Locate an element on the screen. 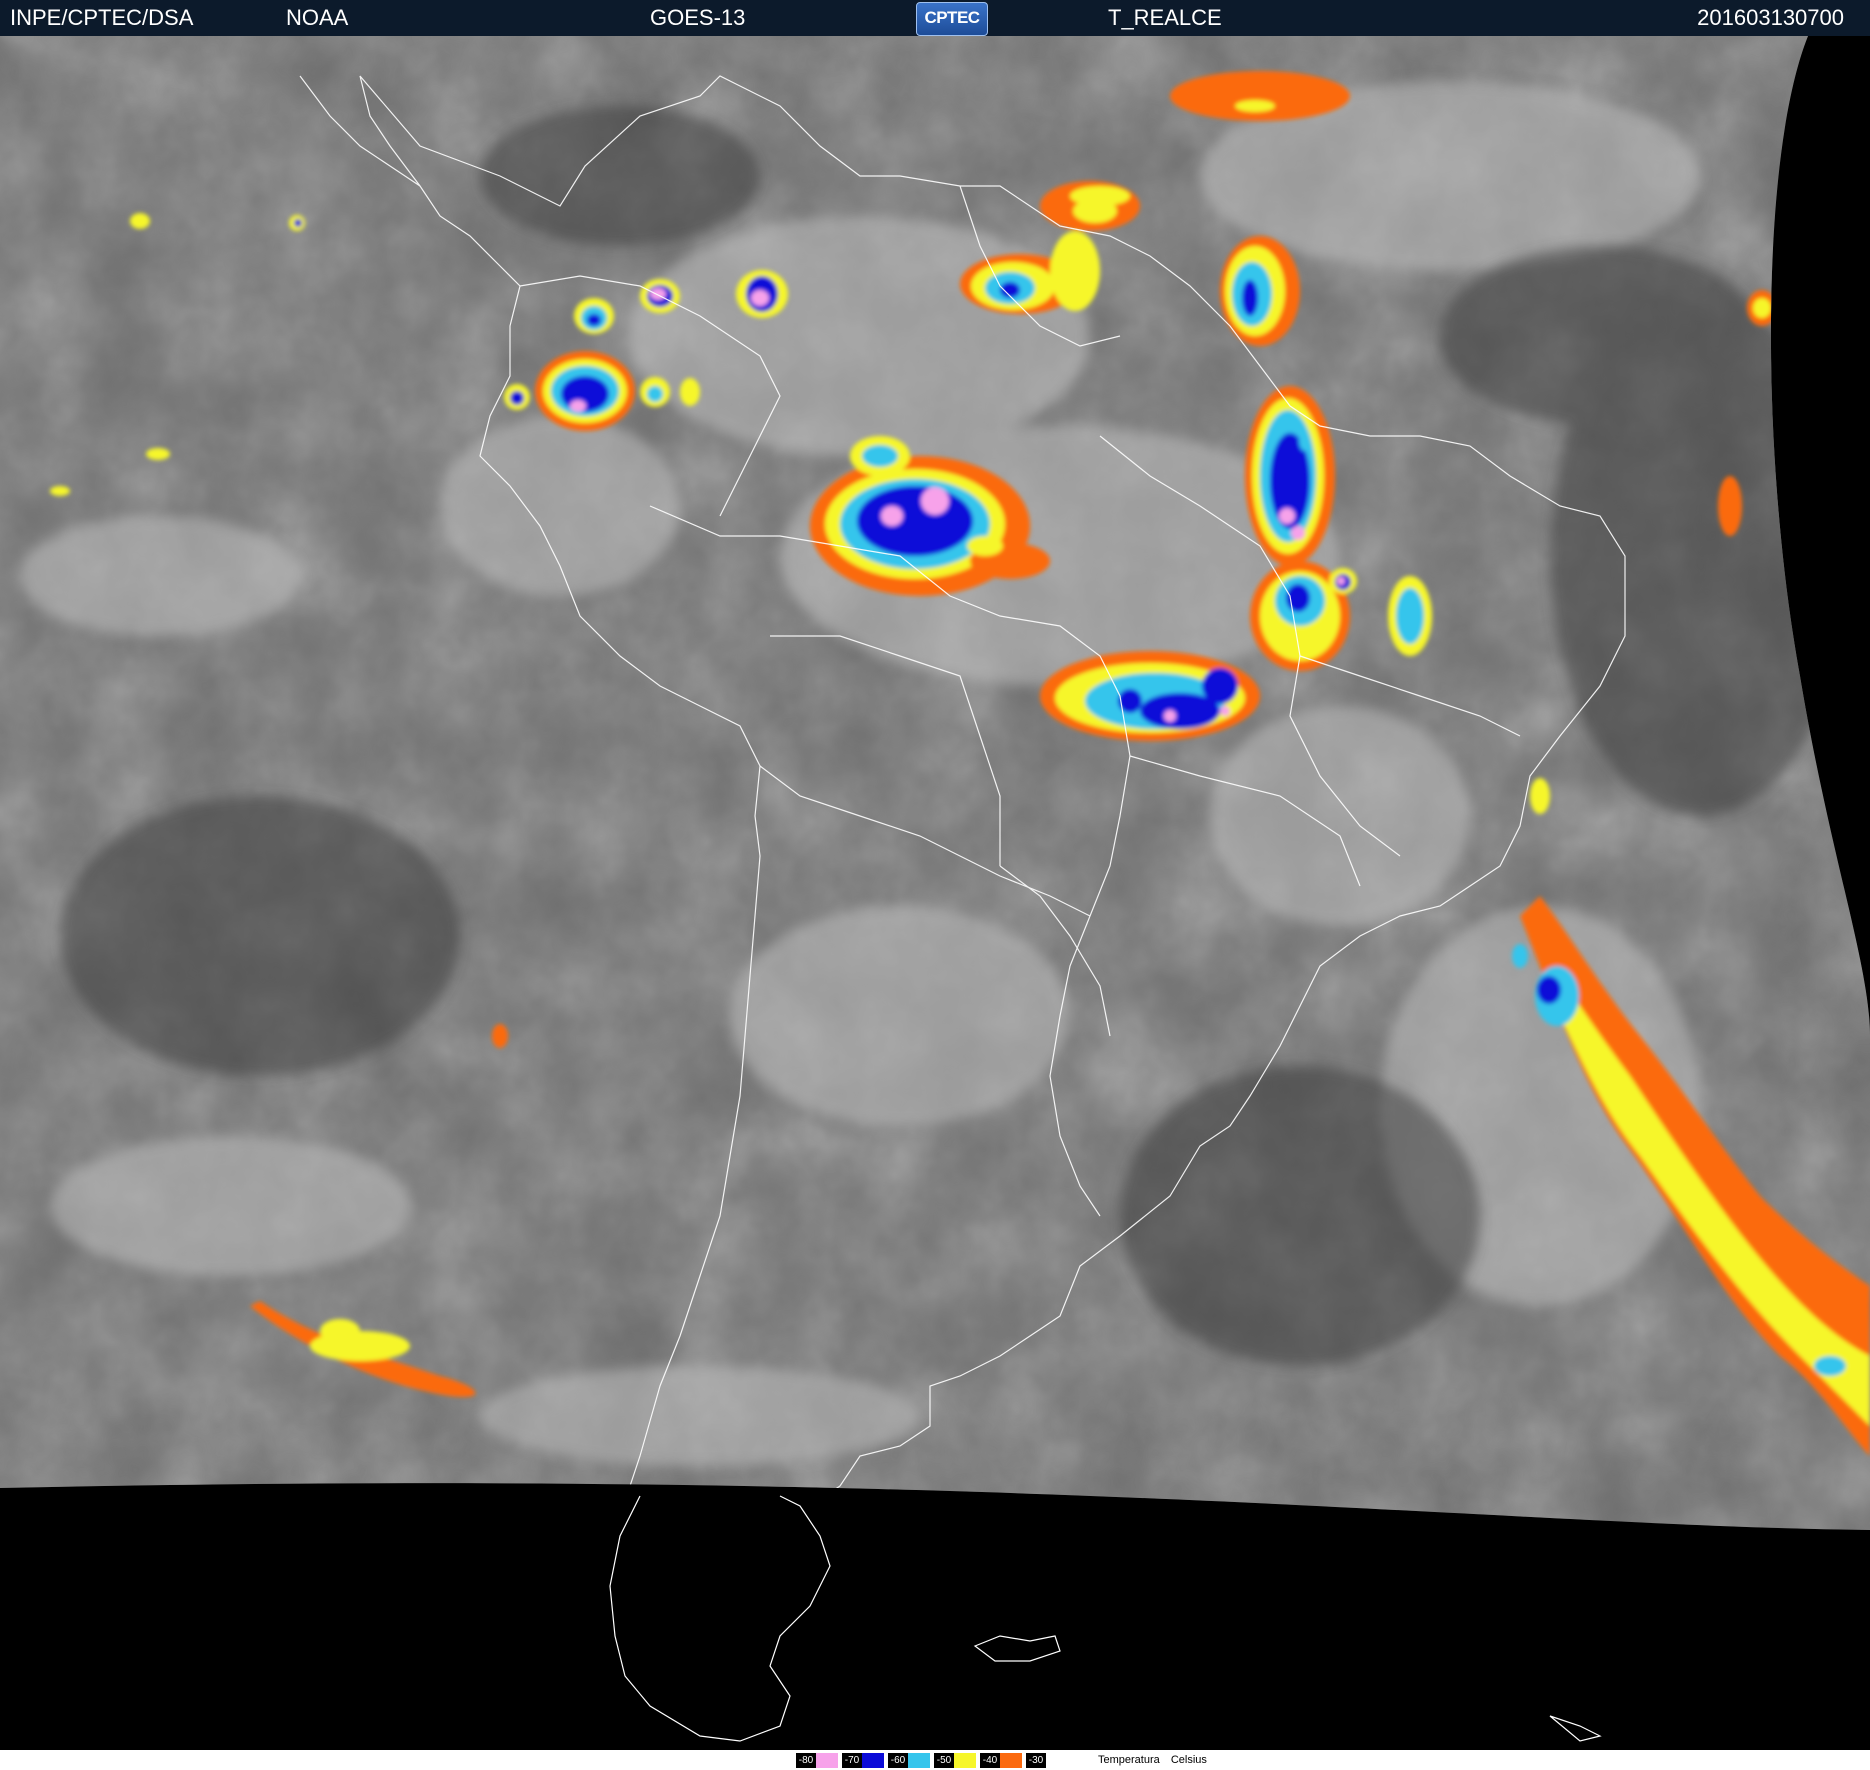  legend-value: -50 is located at coordinates (944, 1760).